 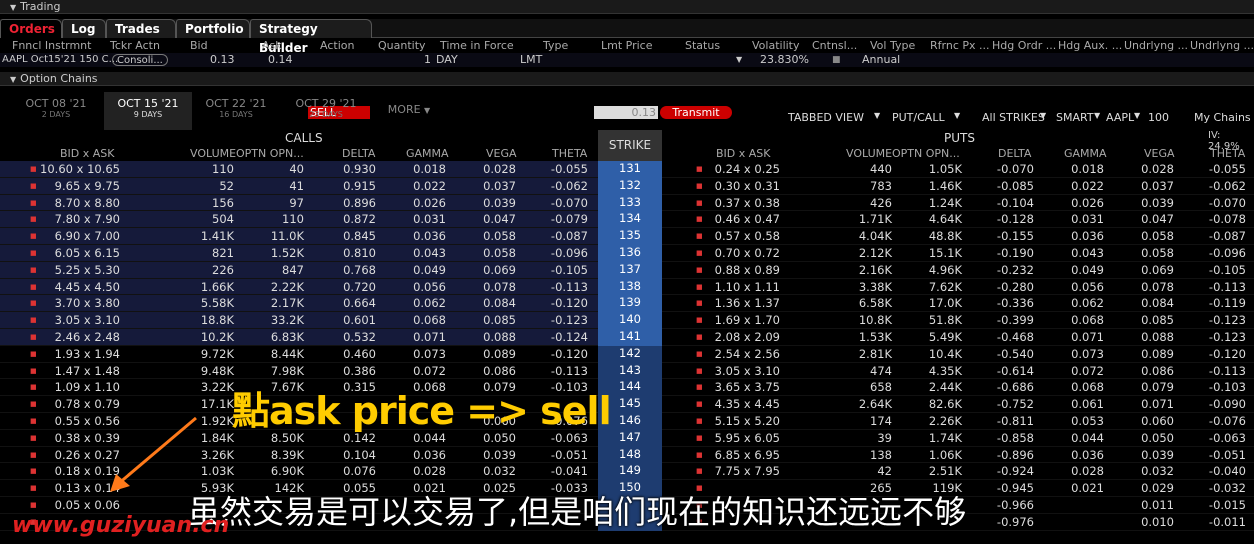 What do you see at coordinates (157, 451) in the screenshot?
I see `arrow-shaft` at bounding box center [157, 451].